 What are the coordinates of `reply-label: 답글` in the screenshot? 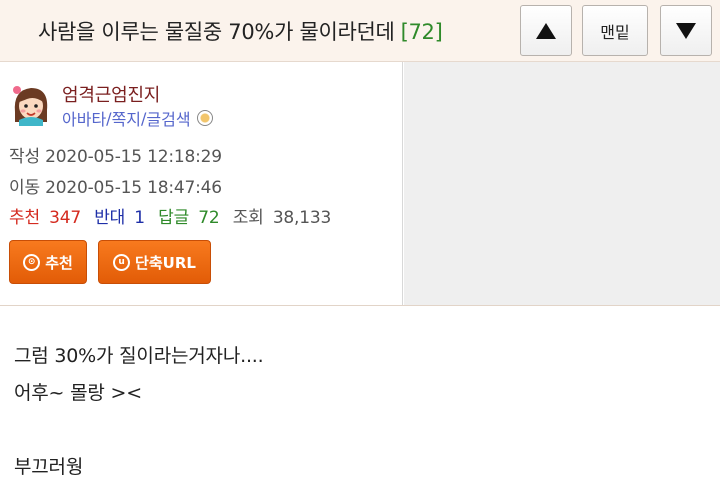 It's located at (174, 218).